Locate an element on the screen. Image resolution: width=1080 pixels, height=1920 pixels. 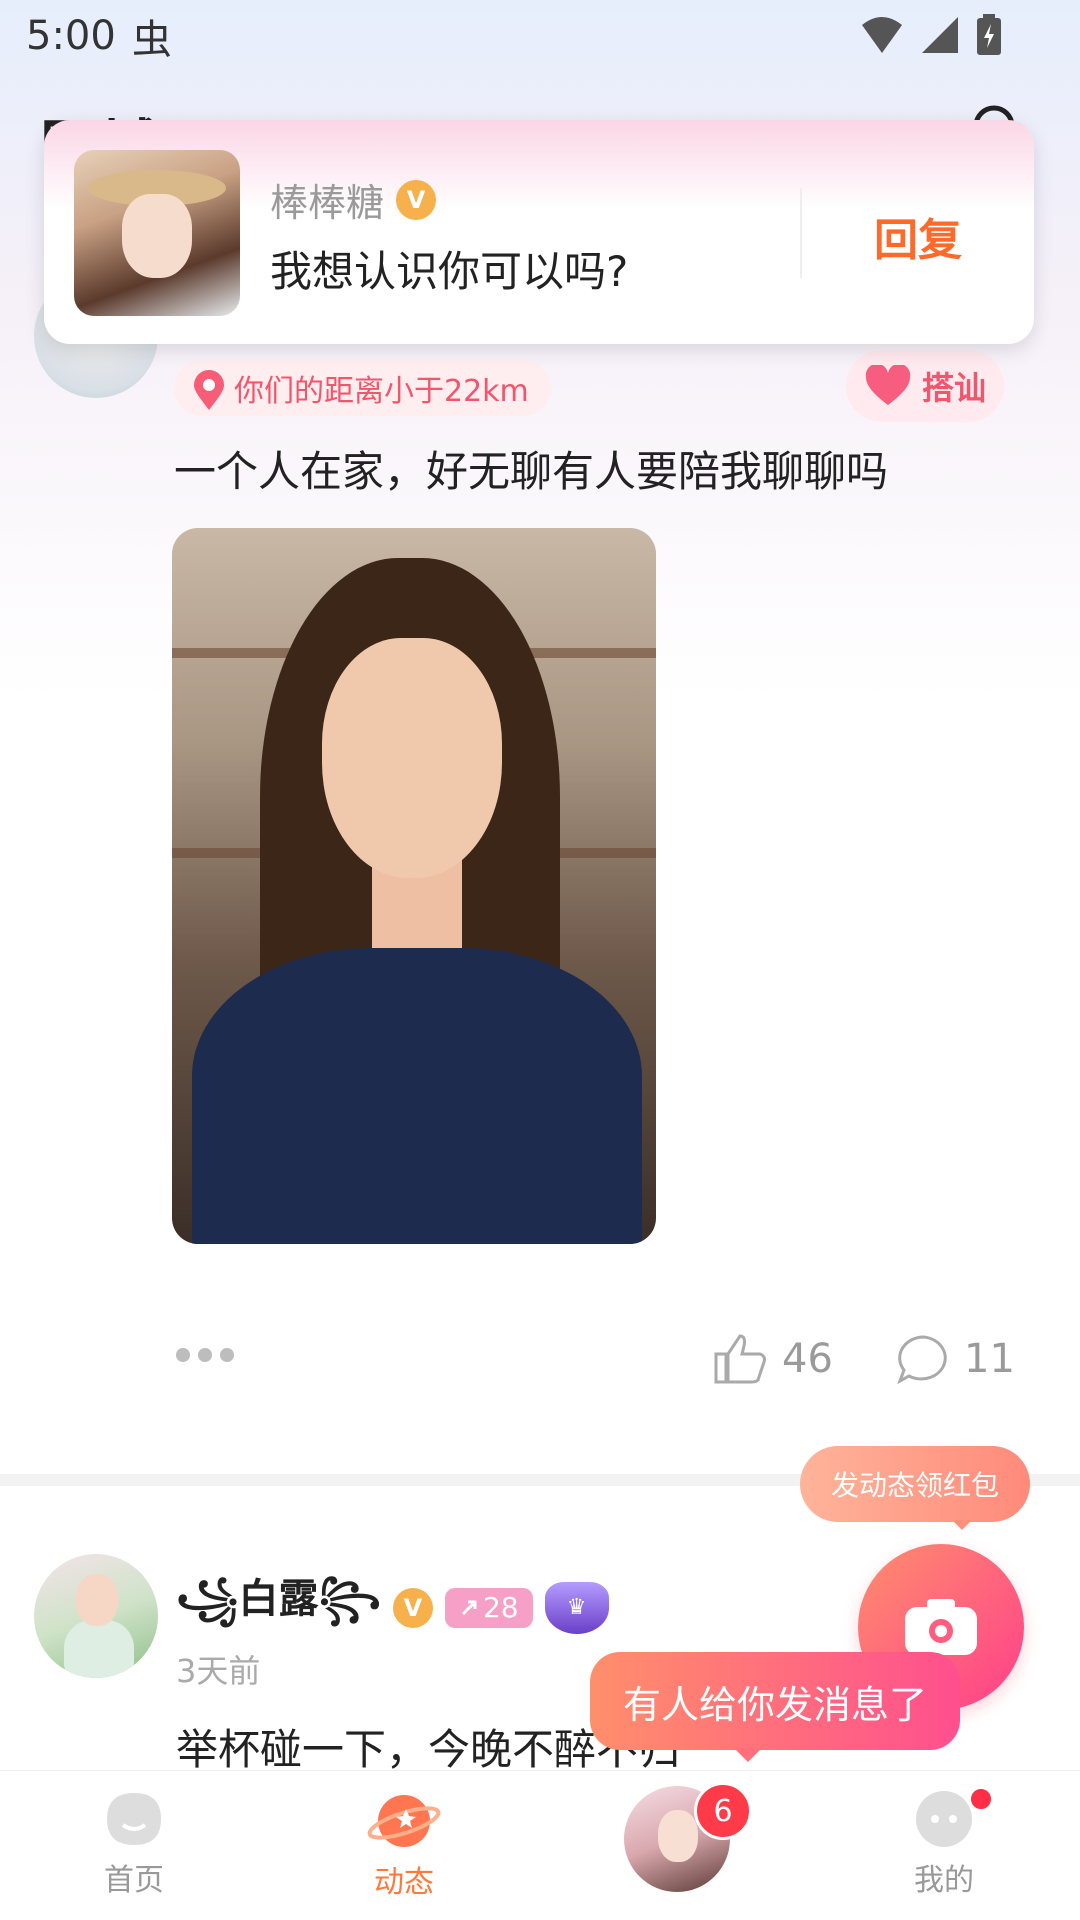
comment-count: 11 is located at coordinates (989, 1359).